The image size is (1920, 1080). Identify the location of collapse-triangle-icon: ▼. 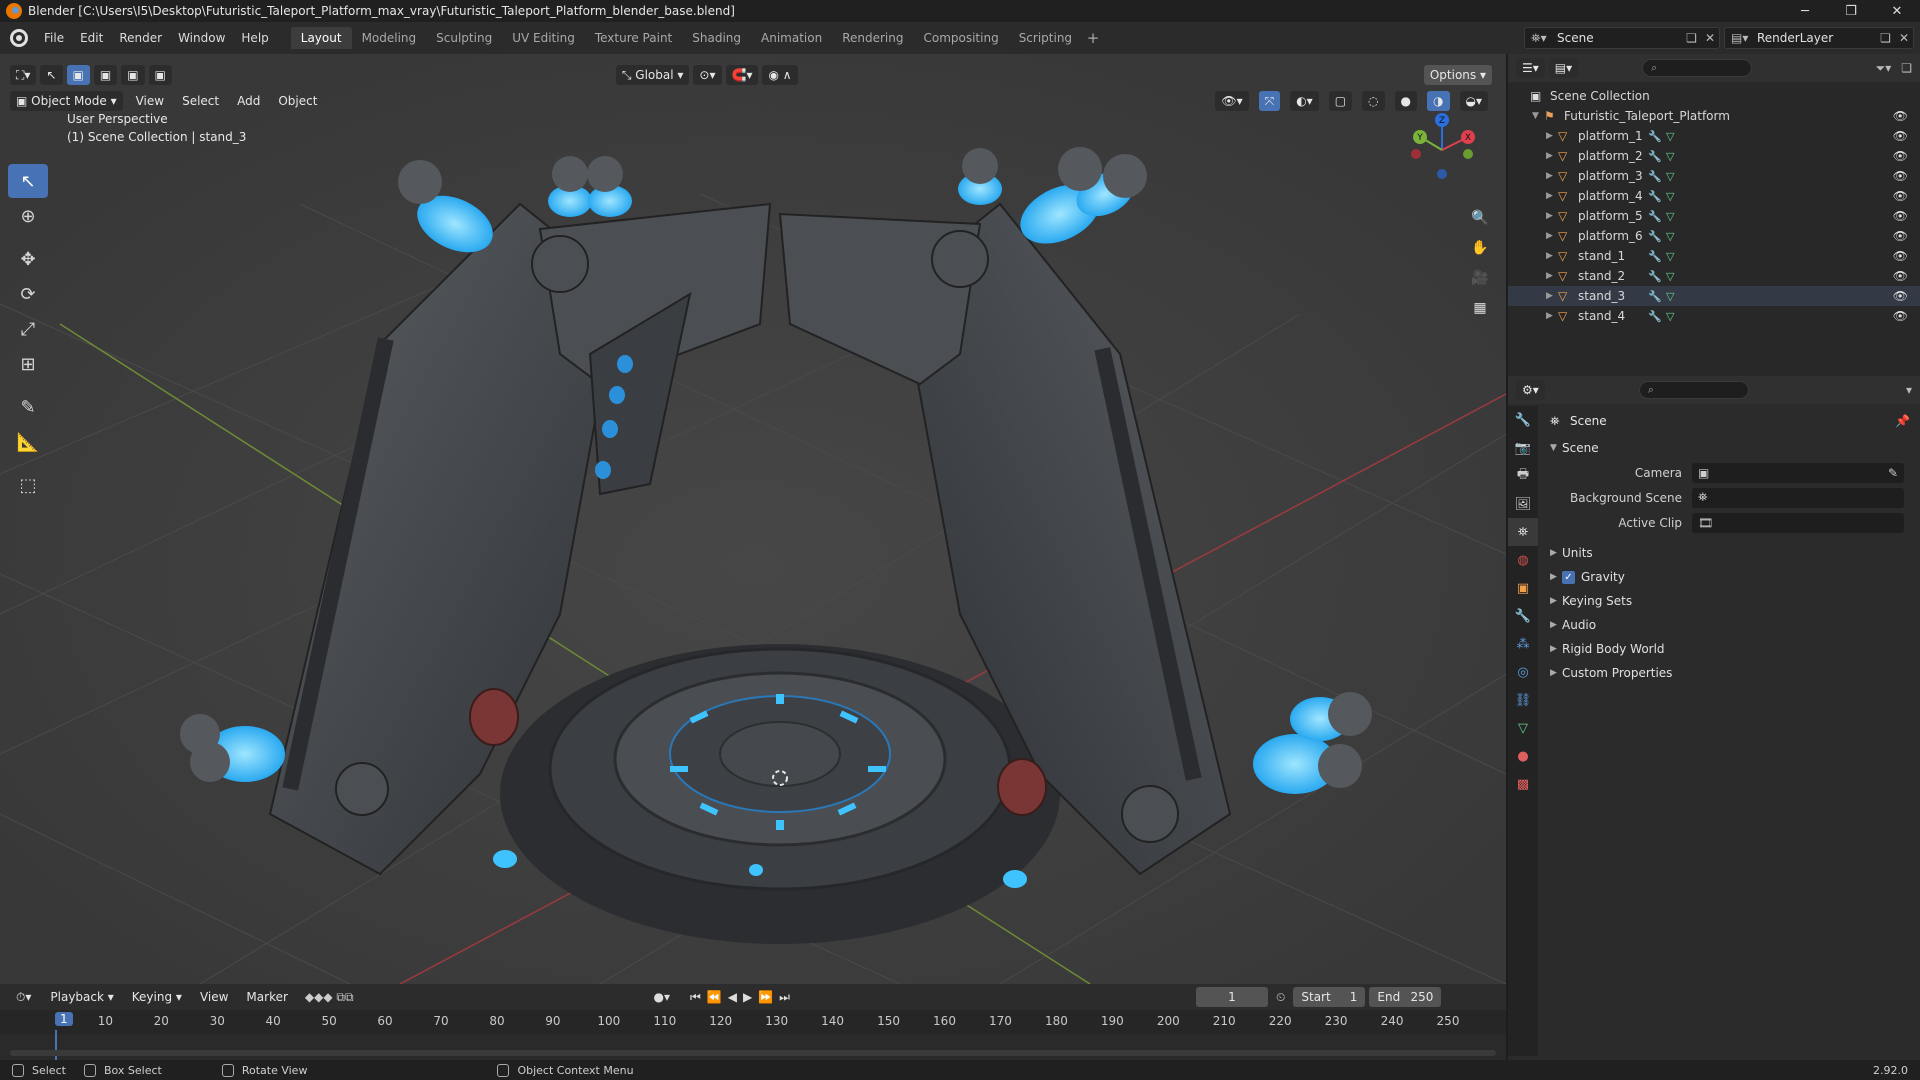
(1538, 116).